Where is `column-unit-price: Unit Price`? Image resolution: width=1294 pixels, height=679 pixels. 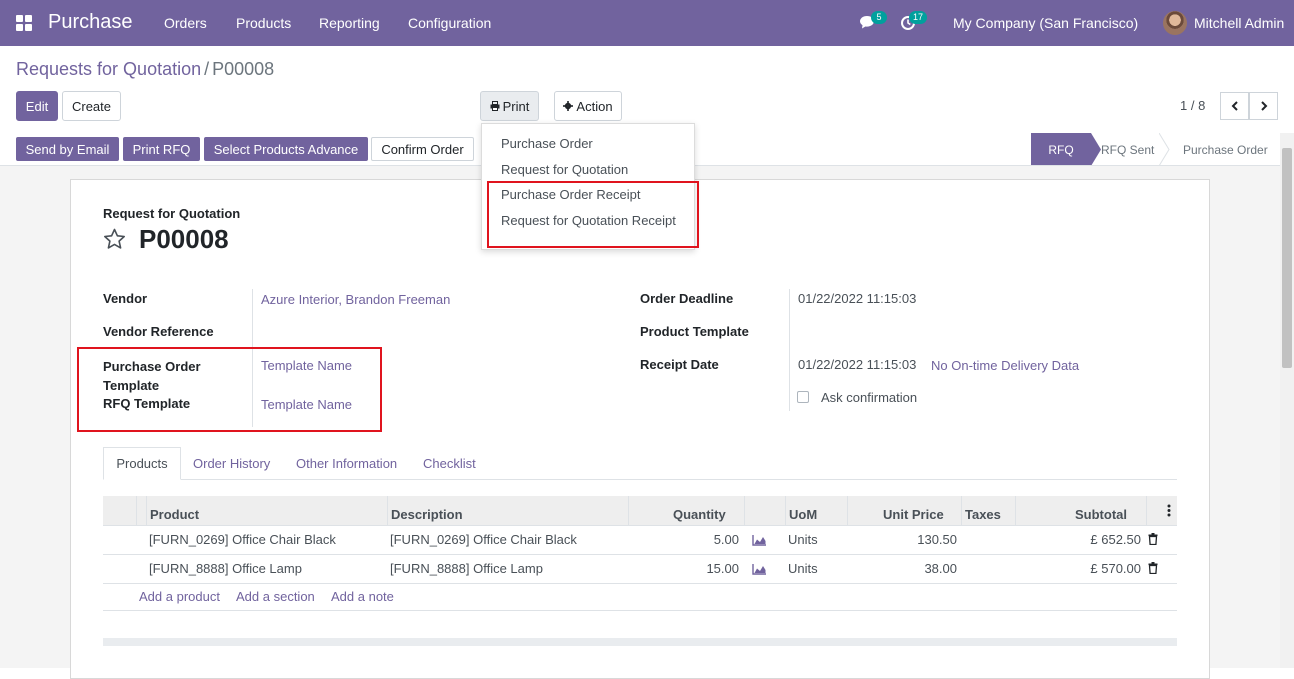 column-unit-price: Unit Price is located at coordinates (913, 514).